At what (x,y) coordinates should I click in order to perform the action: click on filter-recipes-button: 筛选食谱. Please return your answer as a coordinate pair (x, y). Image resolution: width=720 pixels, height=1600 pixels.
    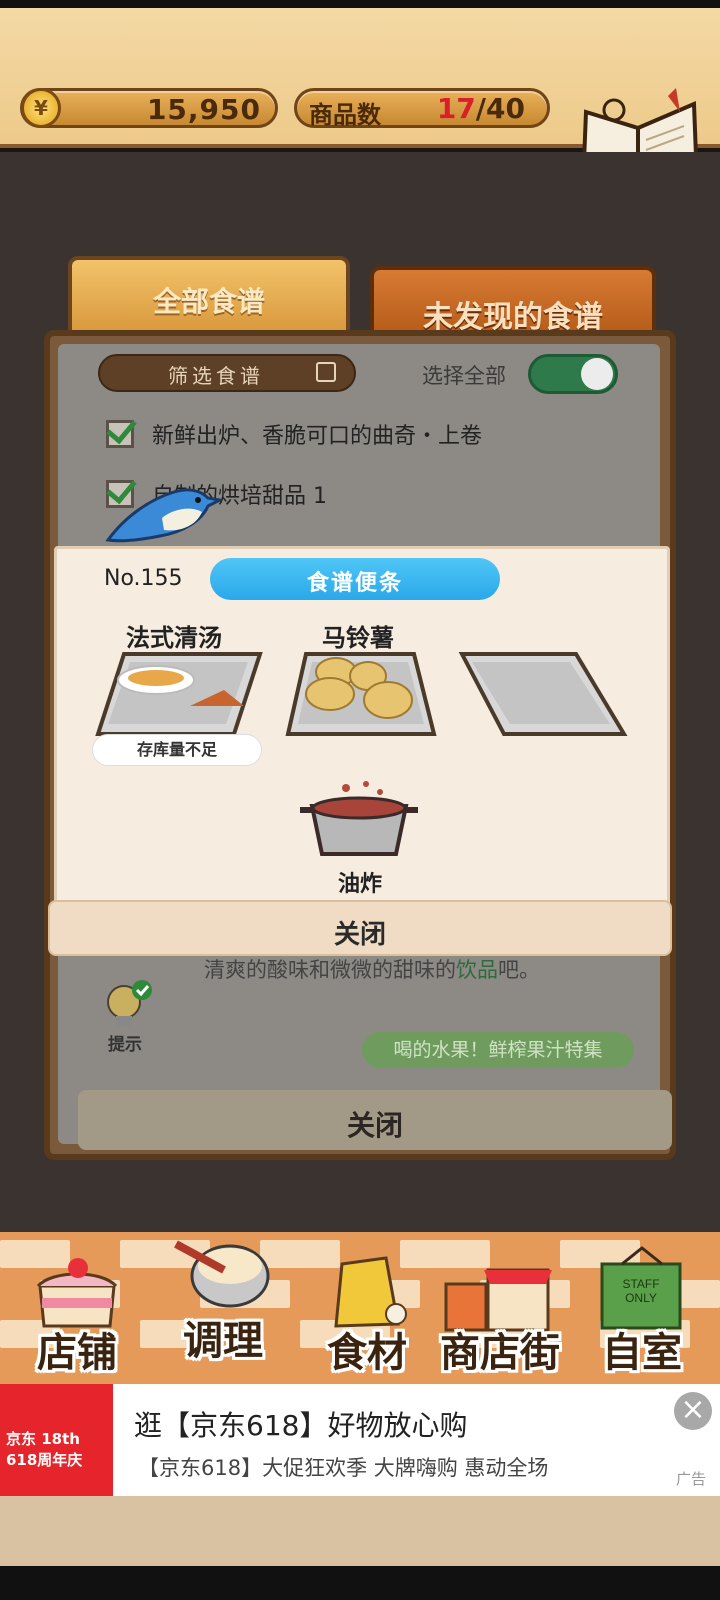
    Looking at the image, I should click on (227, 373).